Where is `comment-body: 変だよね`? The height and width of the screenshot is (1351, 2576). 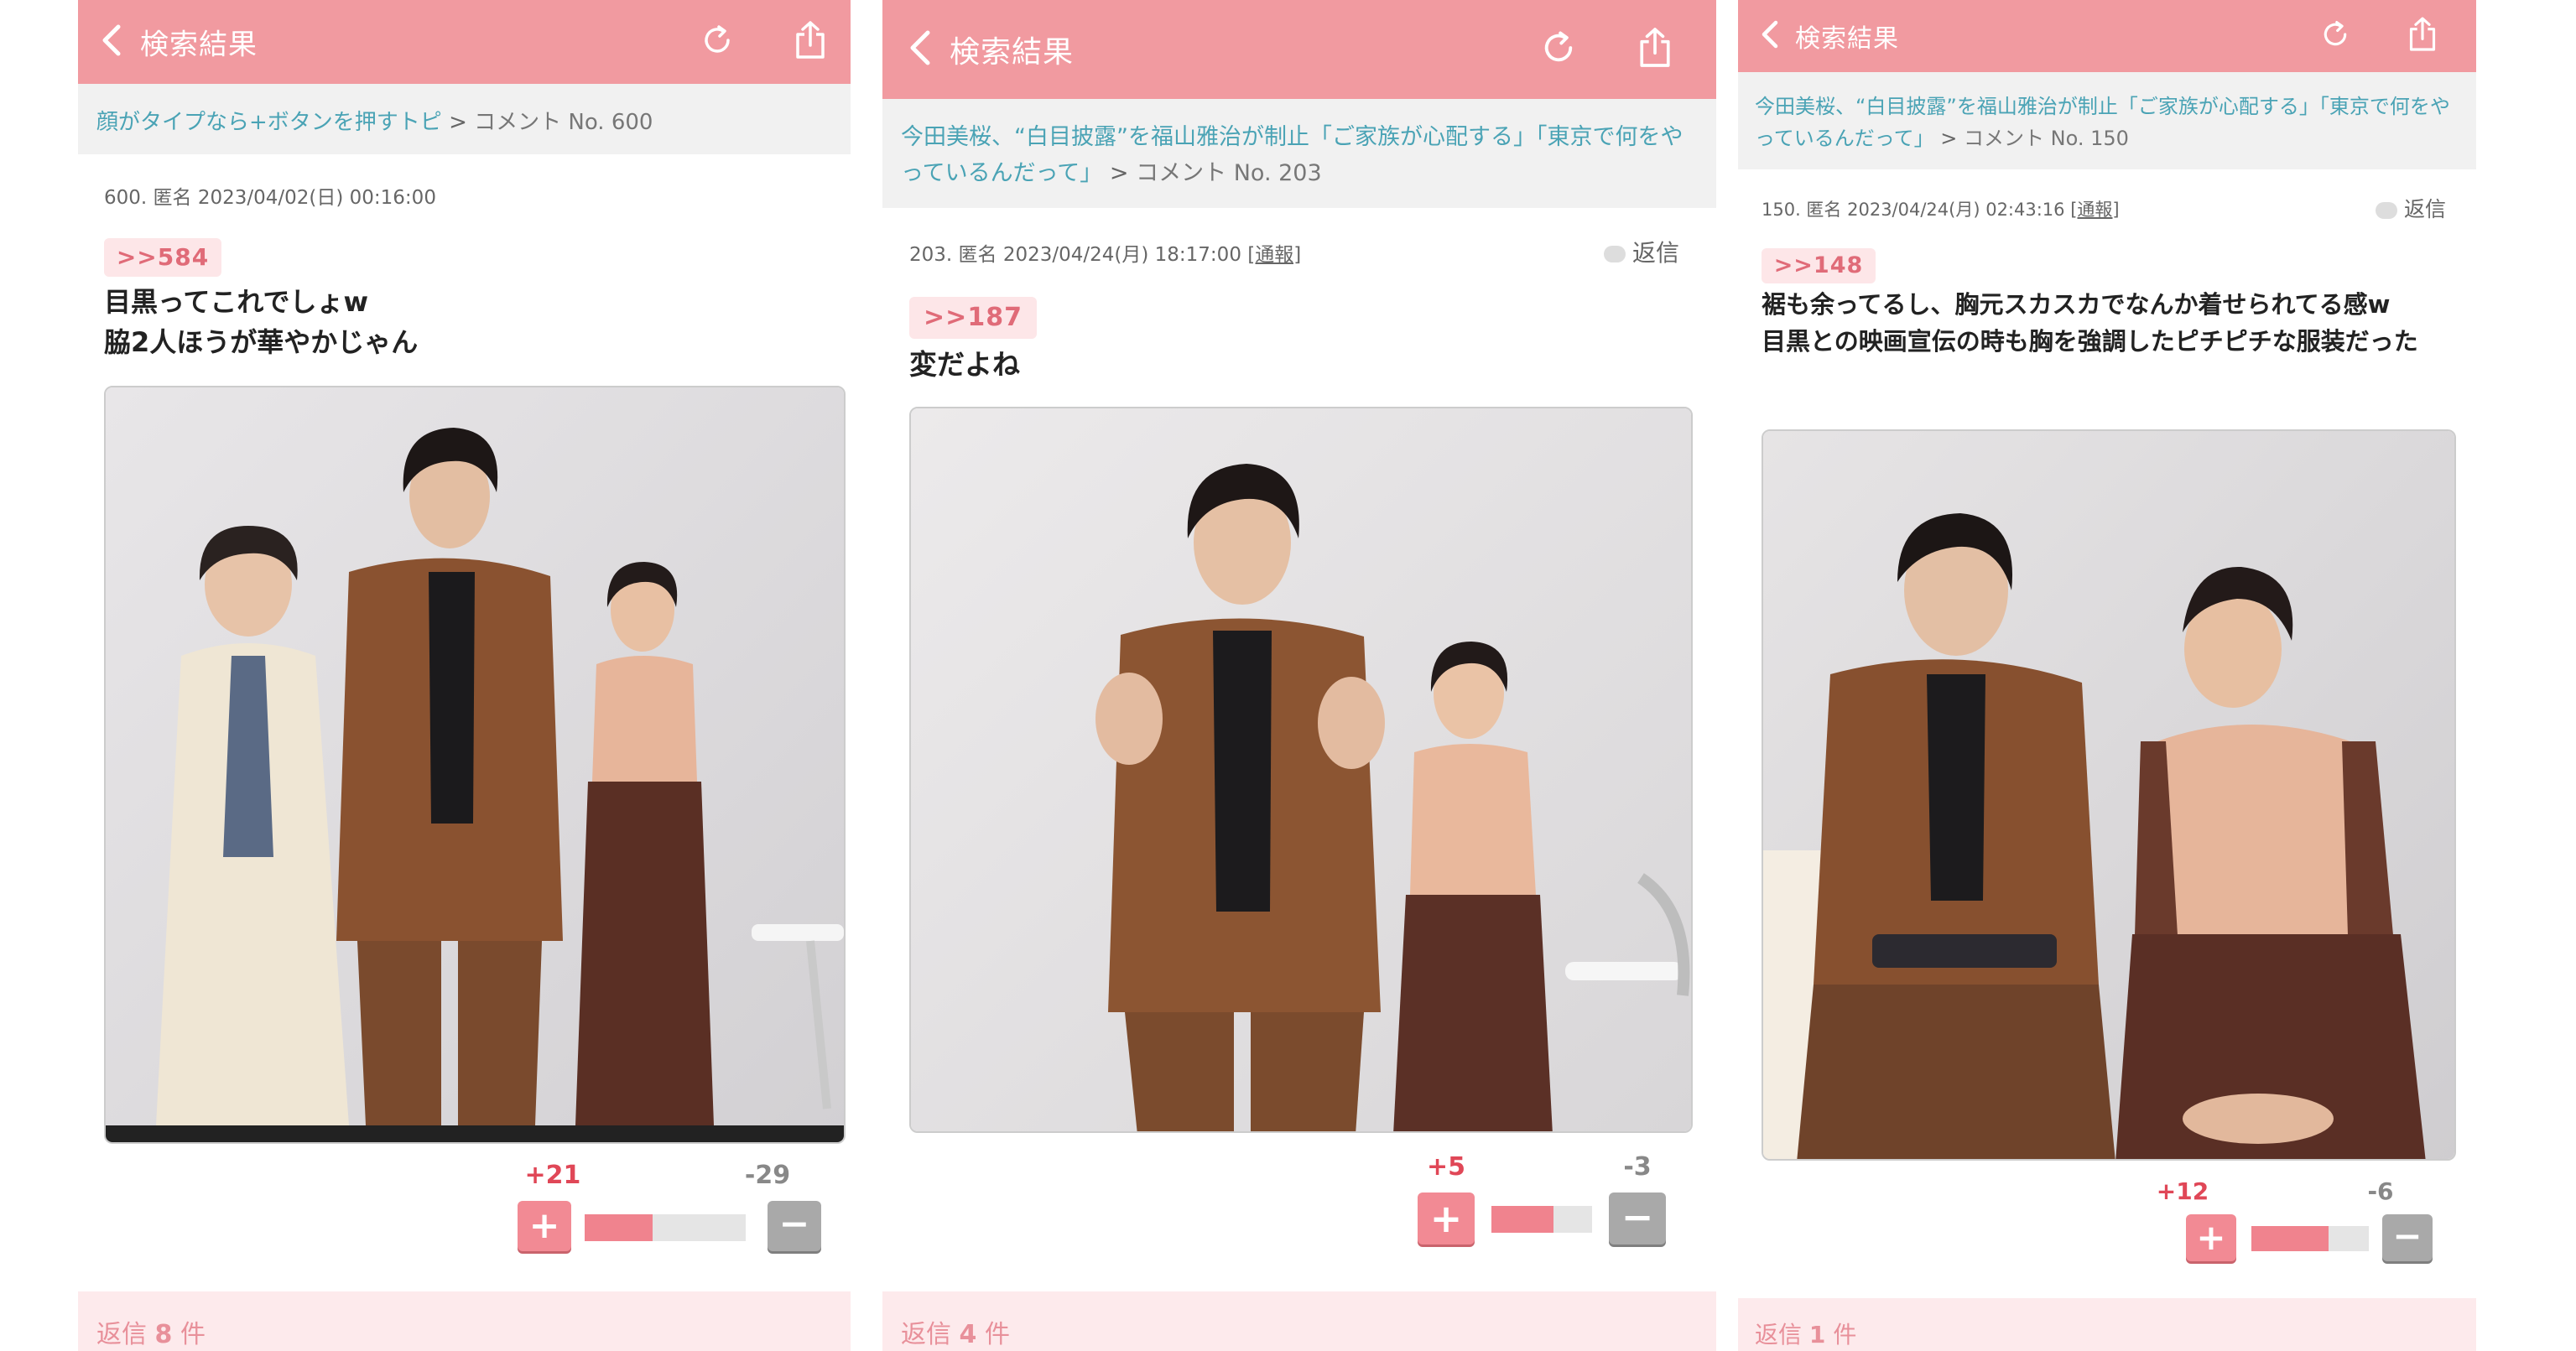 comment-body: 変だよね is located at coordinates (964, 365).